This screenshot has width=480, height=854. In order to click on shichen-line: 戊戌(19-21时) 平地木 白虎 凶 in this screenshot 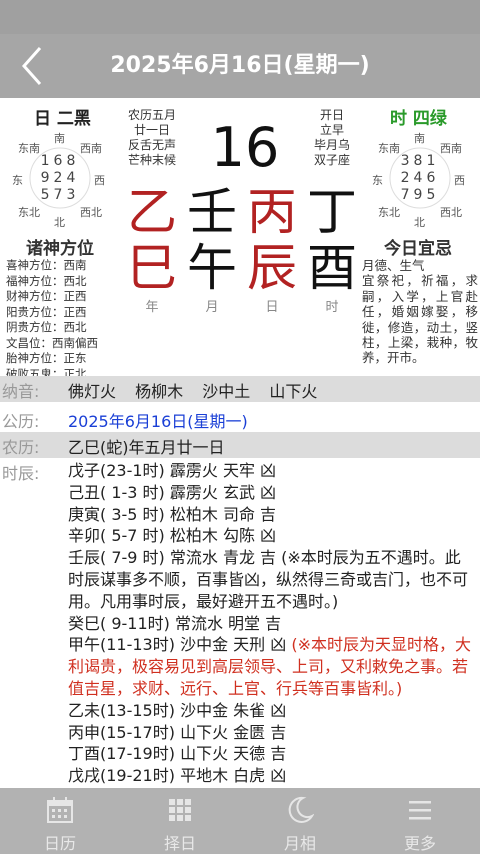, I will do `click(270, 776)`.